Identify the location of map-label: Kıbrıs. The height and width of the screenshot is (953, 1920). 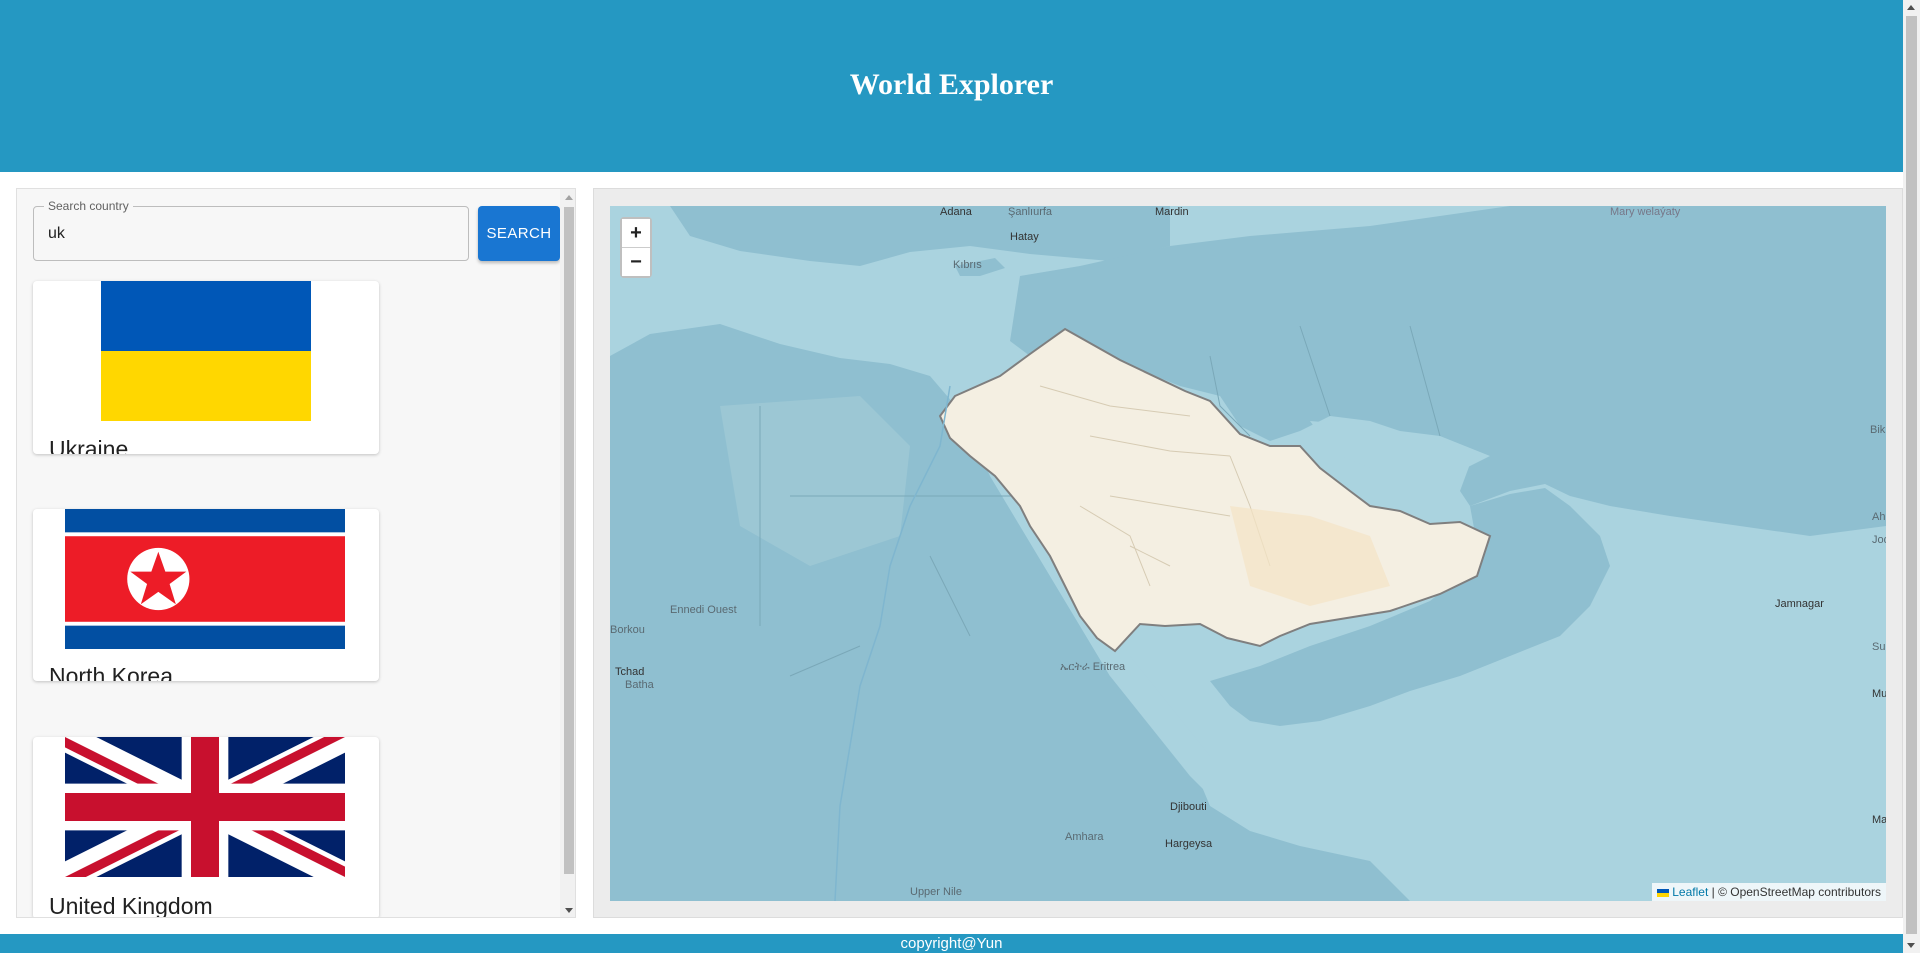
(967, 265).